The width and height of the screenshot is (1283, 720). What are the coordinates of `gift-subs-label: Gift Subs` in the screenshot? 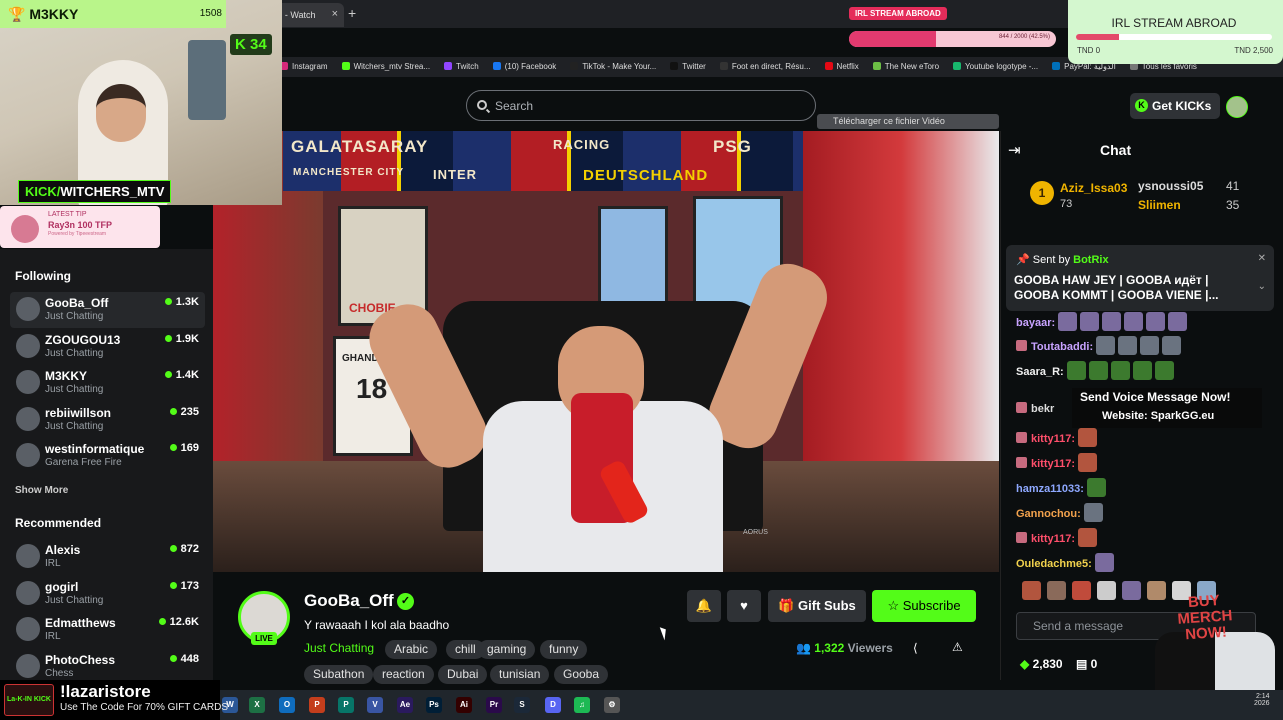 It's located at (827, 605).